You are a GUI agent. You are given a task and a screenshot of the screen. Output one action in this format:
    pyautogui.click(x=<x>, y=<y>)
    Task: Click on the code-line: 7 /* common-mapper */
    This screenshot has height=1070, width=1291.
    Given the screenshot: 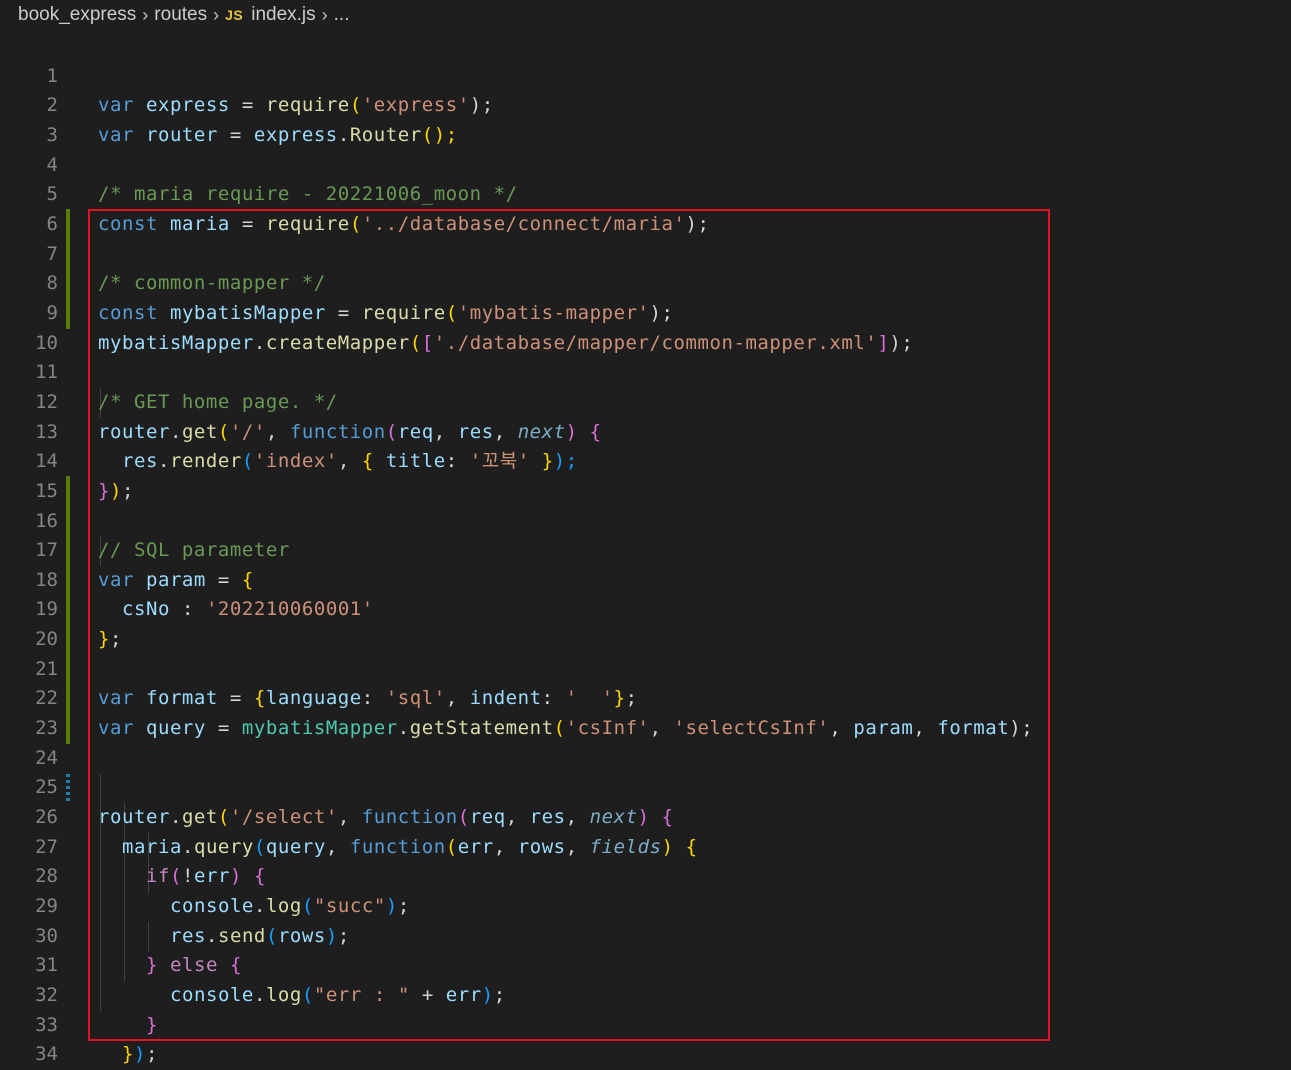 What is the action you would take?
    pyautogui.click(x=645, y=252)
    